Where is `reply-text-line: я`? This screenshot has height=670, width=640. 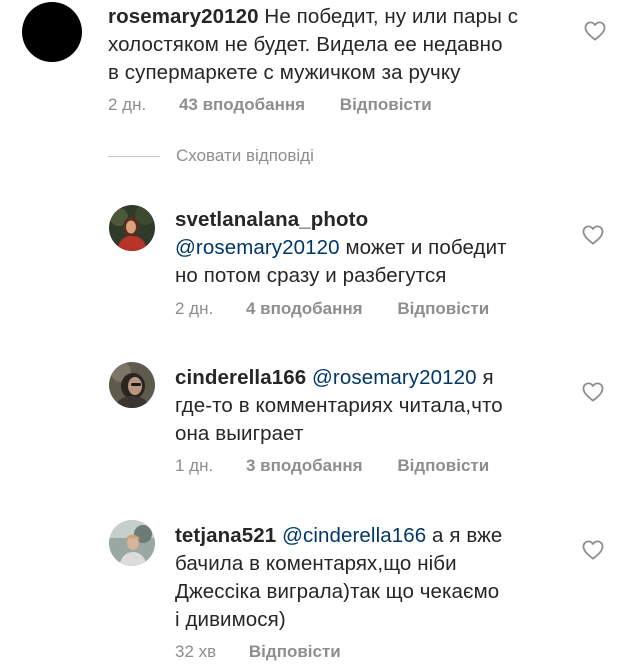
reply-text-line: я is located at coordinates (485, 377).